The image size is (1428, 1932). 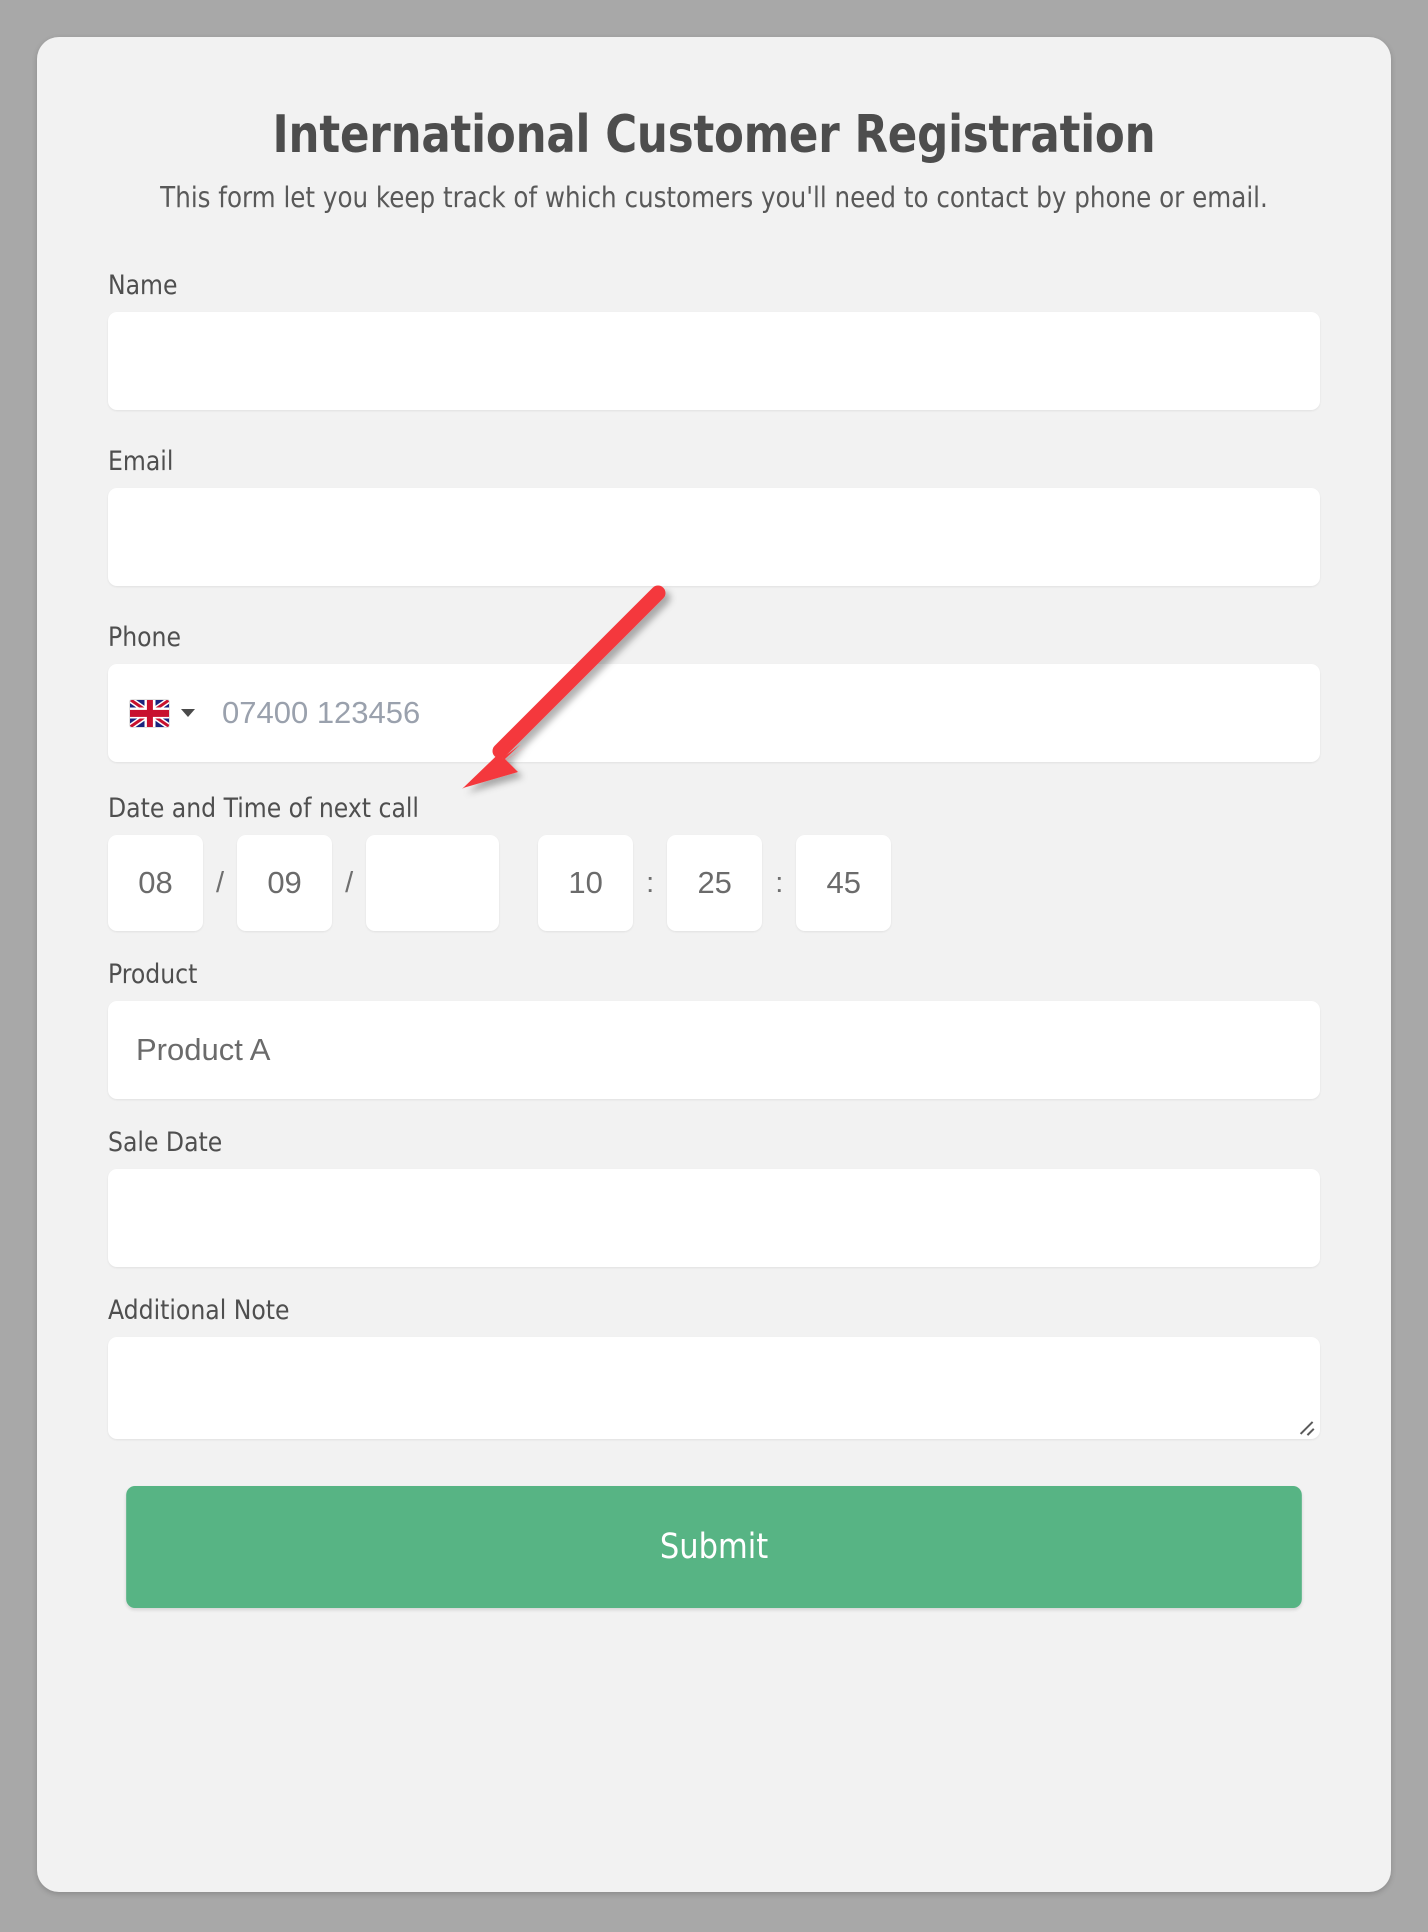 What do you see at coordinates (143, 286) in the screenshot?
I see `label-name: Name` at bounding box center [143, 286].